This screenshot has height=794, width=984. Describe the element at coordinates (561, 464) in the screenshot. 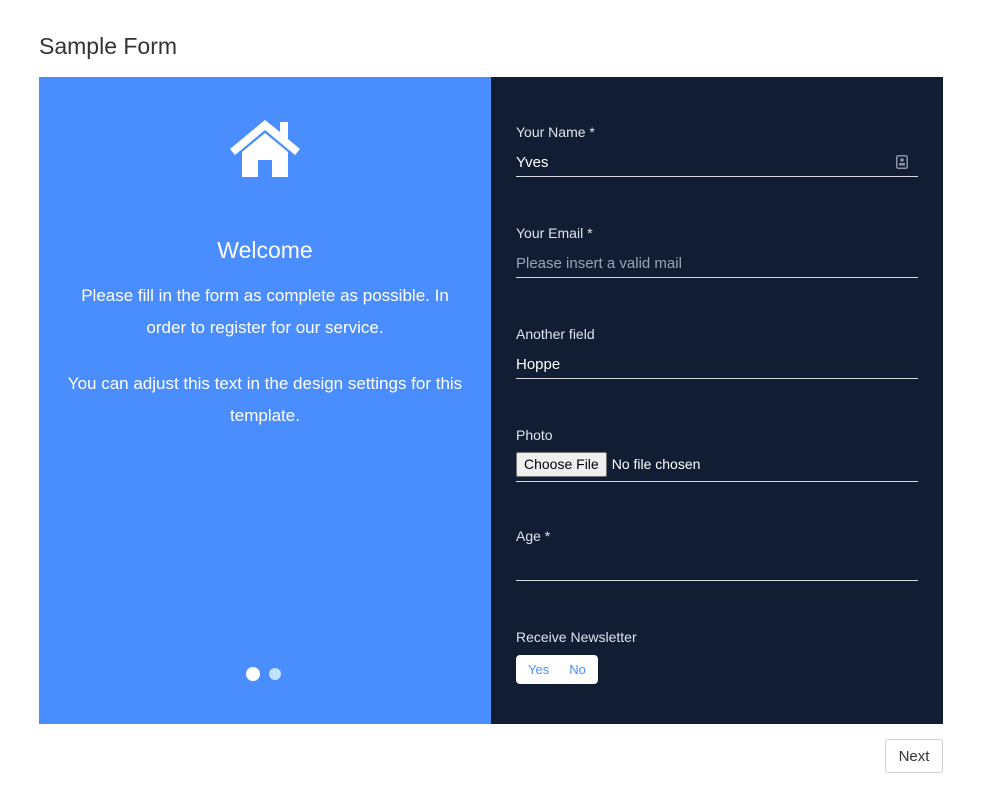

I see `choose-file-button: Choose File` at that location.